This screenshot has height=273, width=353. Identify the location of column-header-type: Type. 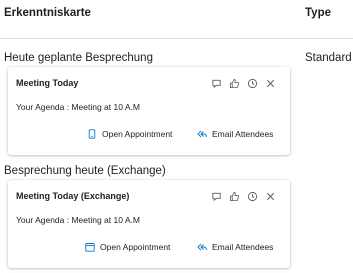
(318, 13).